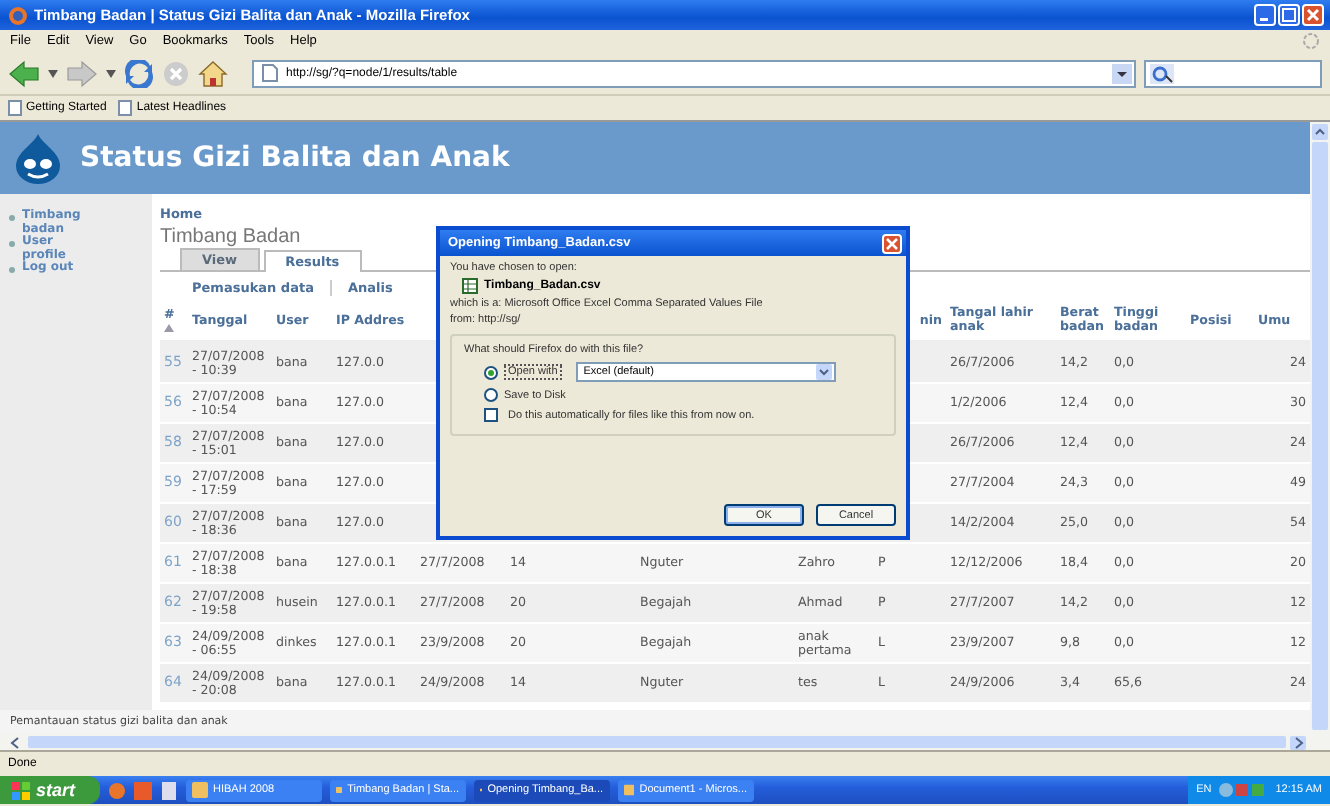  What do you see at coordinates (491, 415) in the screenshot?
I see `checkbox` at bounding box center [491, 415].